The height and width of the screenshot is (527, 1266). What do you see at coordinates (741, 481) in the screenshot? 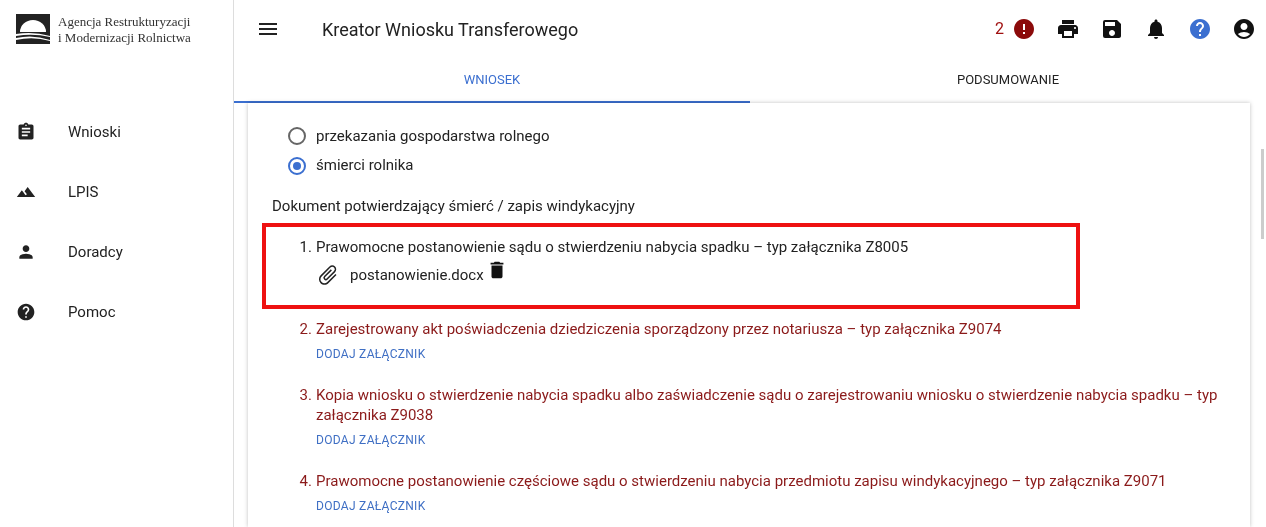
I see `document-title: Prawomocne postanowienie częściowe sądu o stwierdzeniu nabycia przedmiotu zapisu windykacyjnego – typ załącznika Z9071` at bounding box center [741, 481].